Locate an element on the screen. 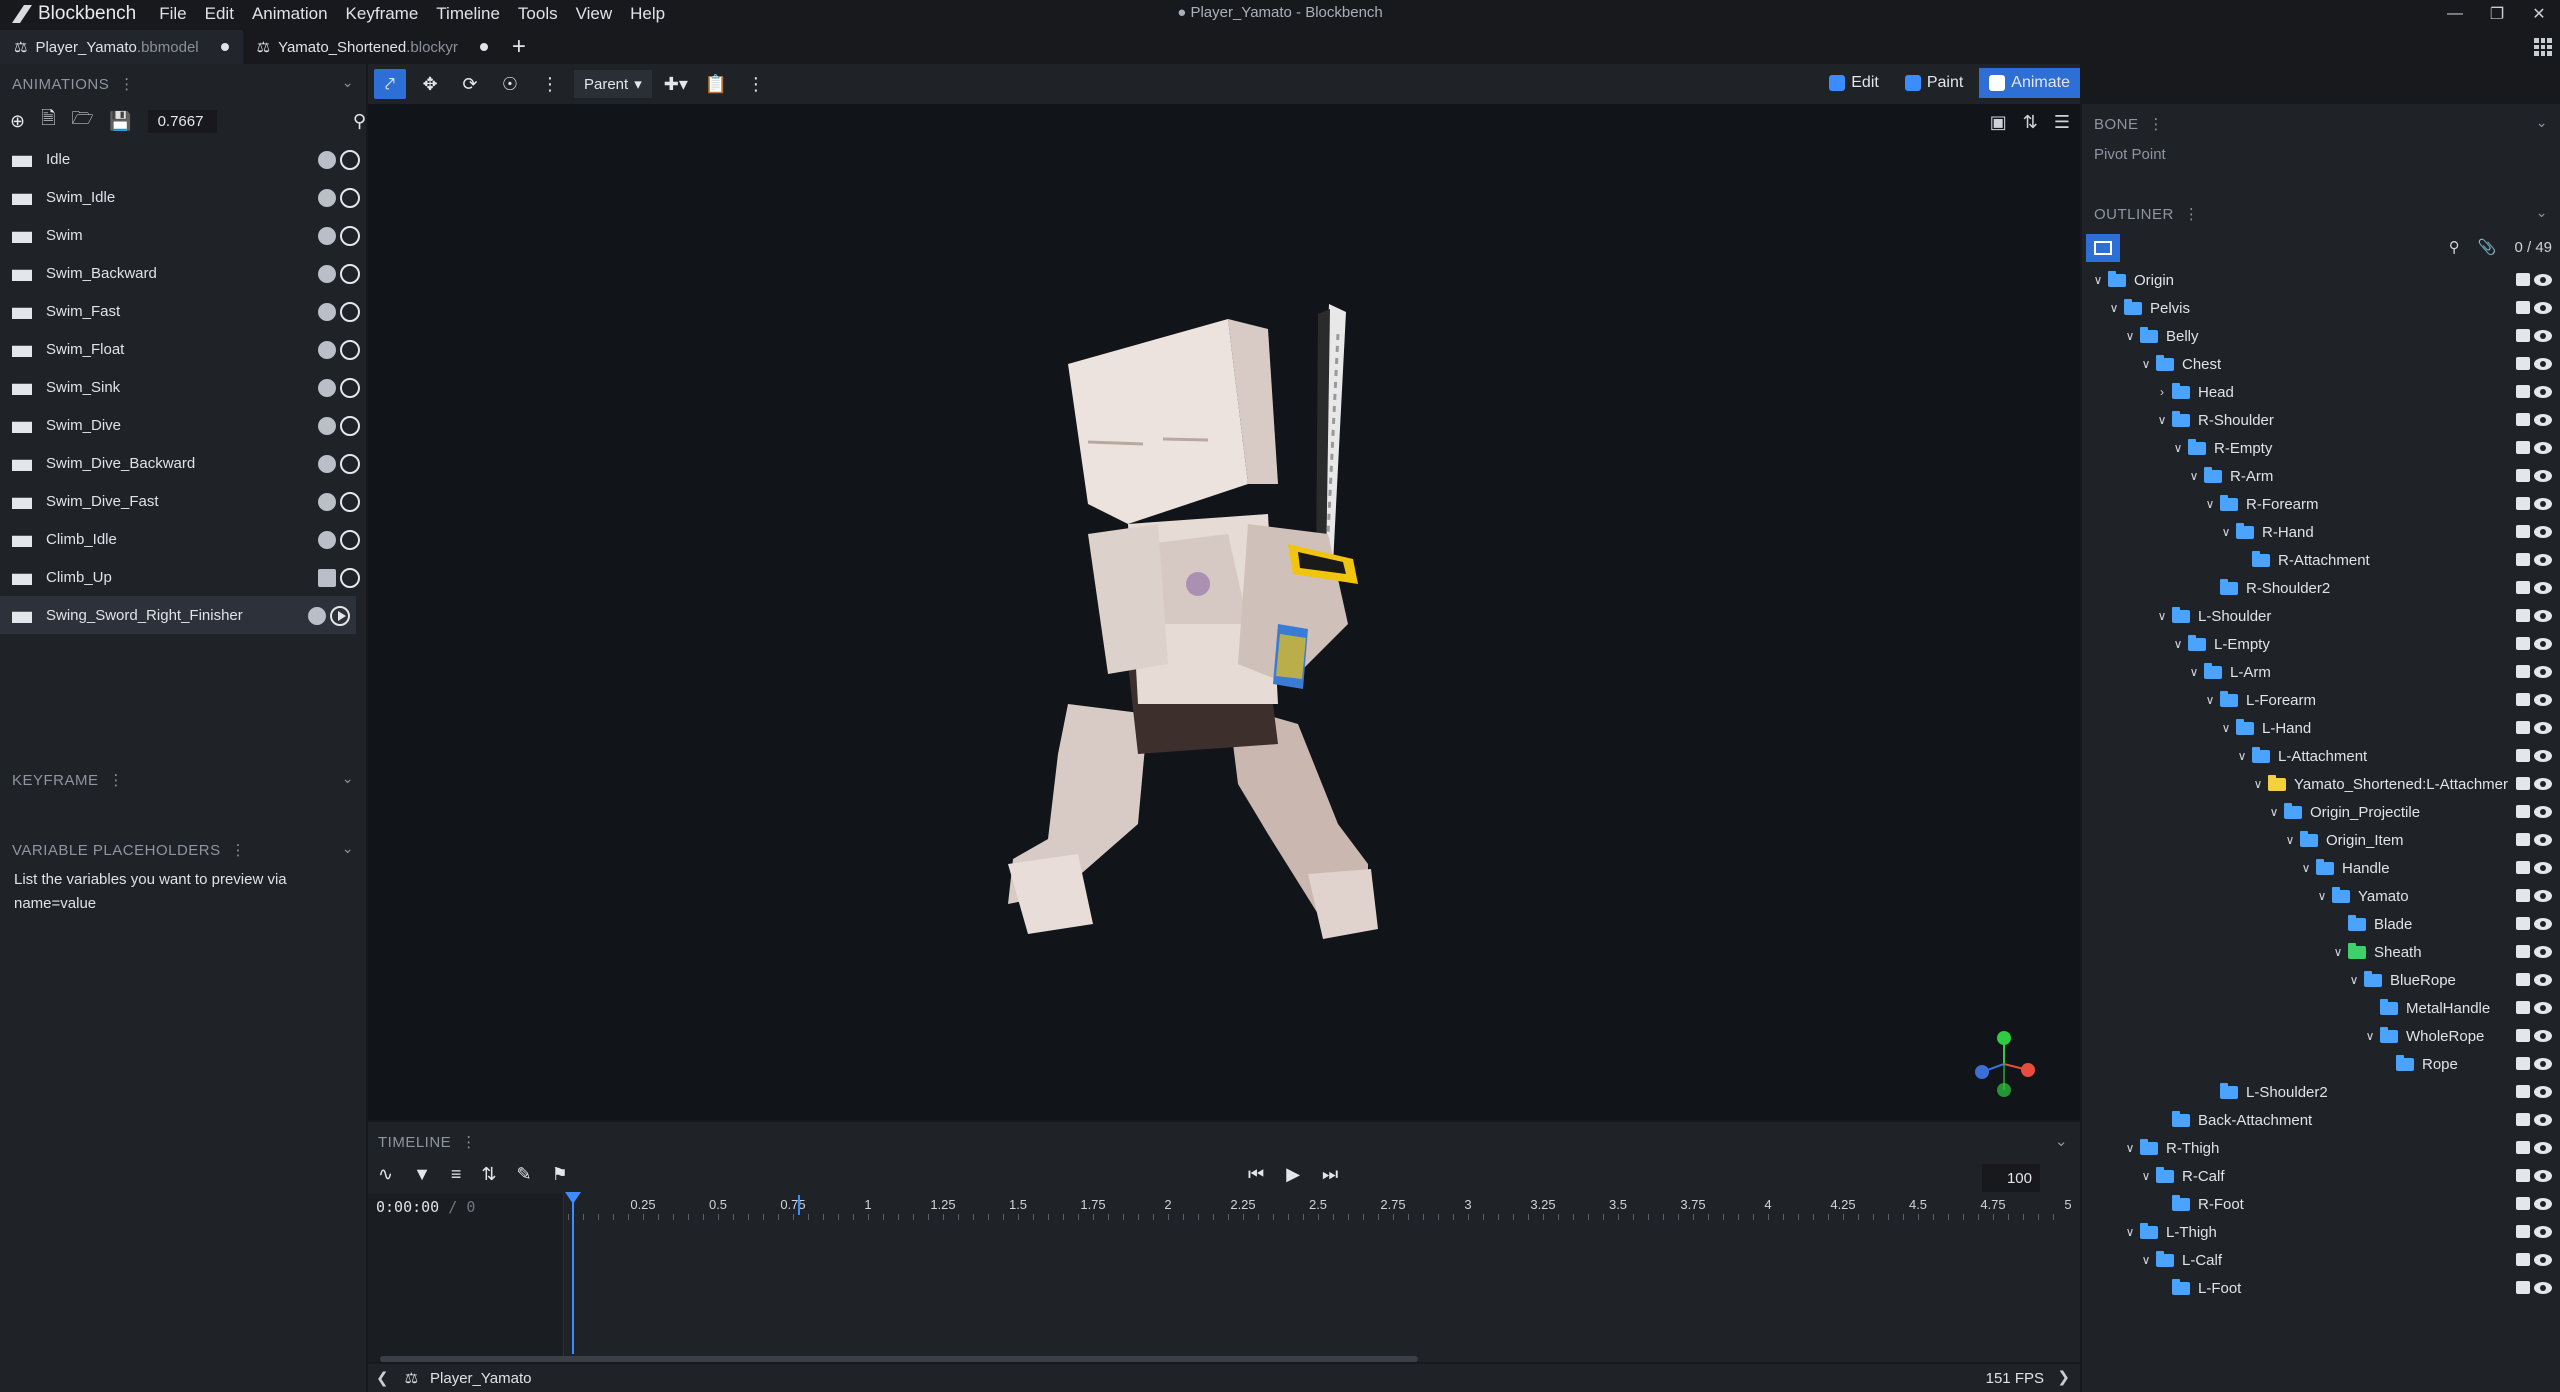 This screenshot has width=2560, height=1392. outliner-node: ∨ Belly is located at coordinates (2321, 336).